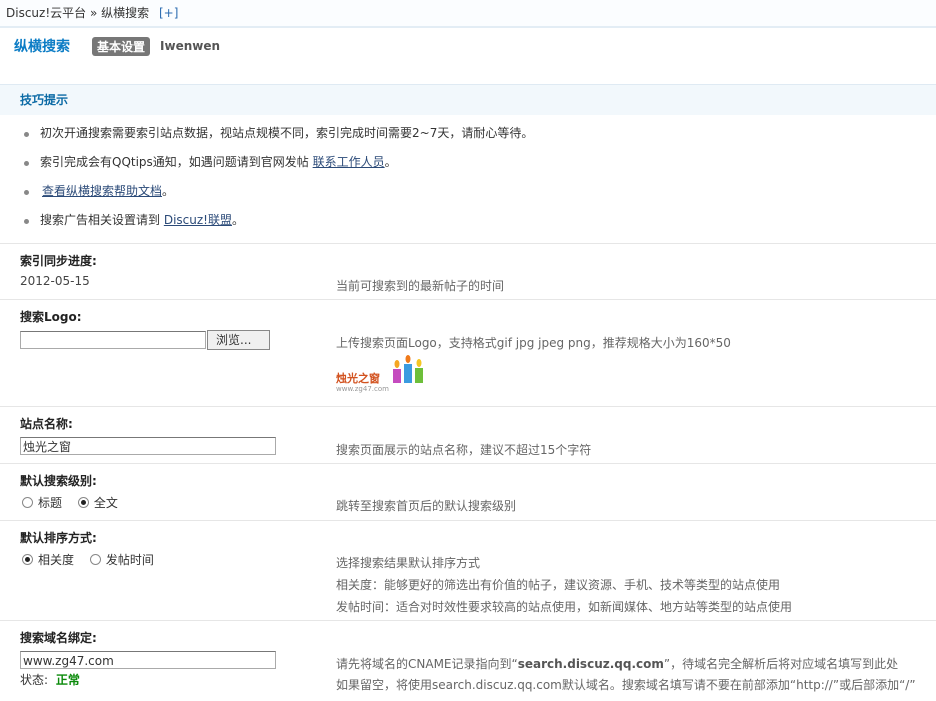 Image resolution: width=936 pixels, height=701 pixels. I want to click on page-header: 纵横搜索 基本设置 Iwenwen, so click(468, 46).